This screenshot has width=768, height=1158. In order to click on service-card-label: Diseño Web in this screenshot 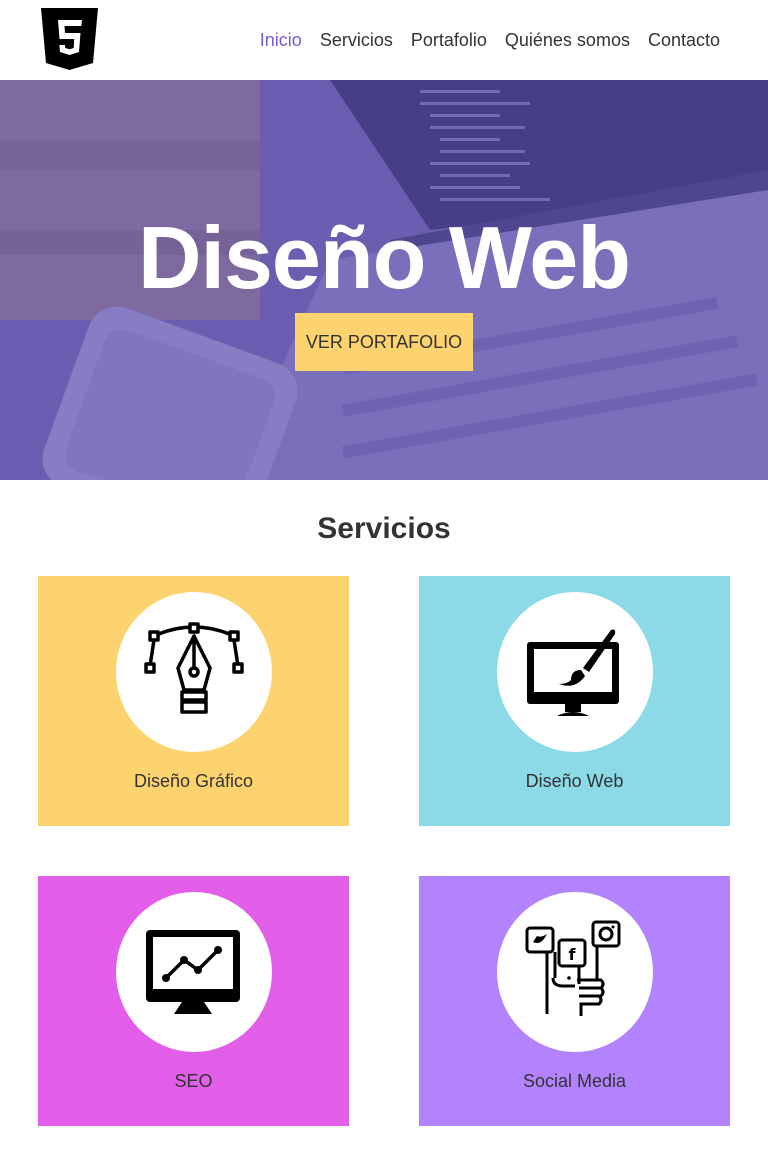, I will do `click(574, 781)`.